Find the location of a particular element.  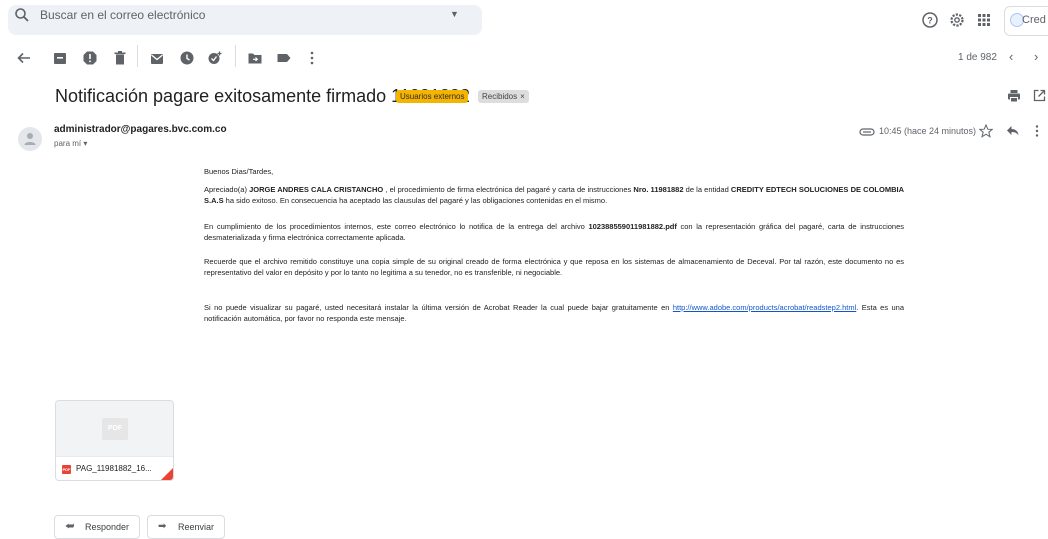

email-time: 10:45 (hace 24 minutos) is located at coordinates (928, 131).